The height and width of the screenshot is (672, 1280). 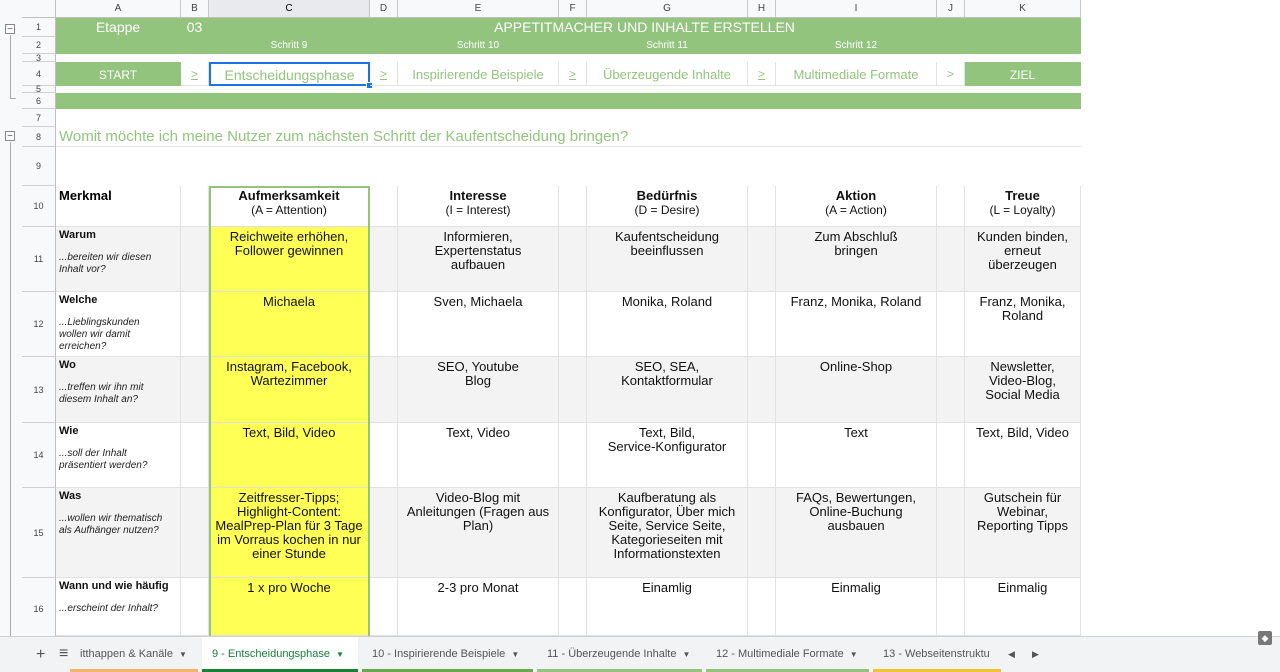 What do you see at coordinates (856, 195) in the screenshot?
I see `aida-header-title: Aktion` at bounding box center [856, 195].